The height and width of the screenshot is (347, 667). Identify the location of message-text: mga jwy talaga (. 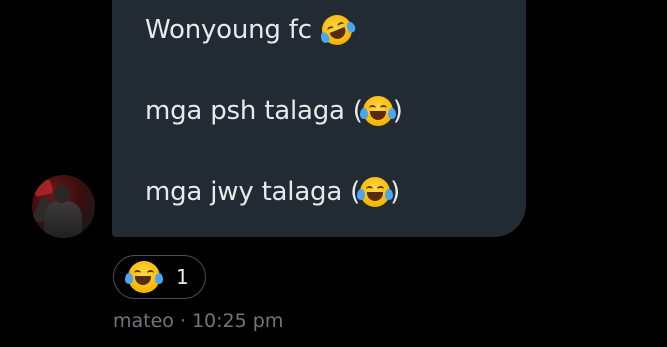
(253, 192).